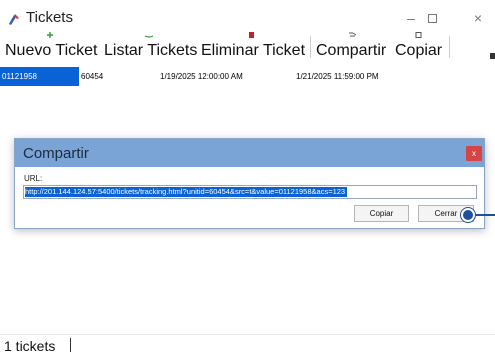  Describe the element at coordinates (351, 50) in the screenshot. I see `share-label: Compartir` at that location.